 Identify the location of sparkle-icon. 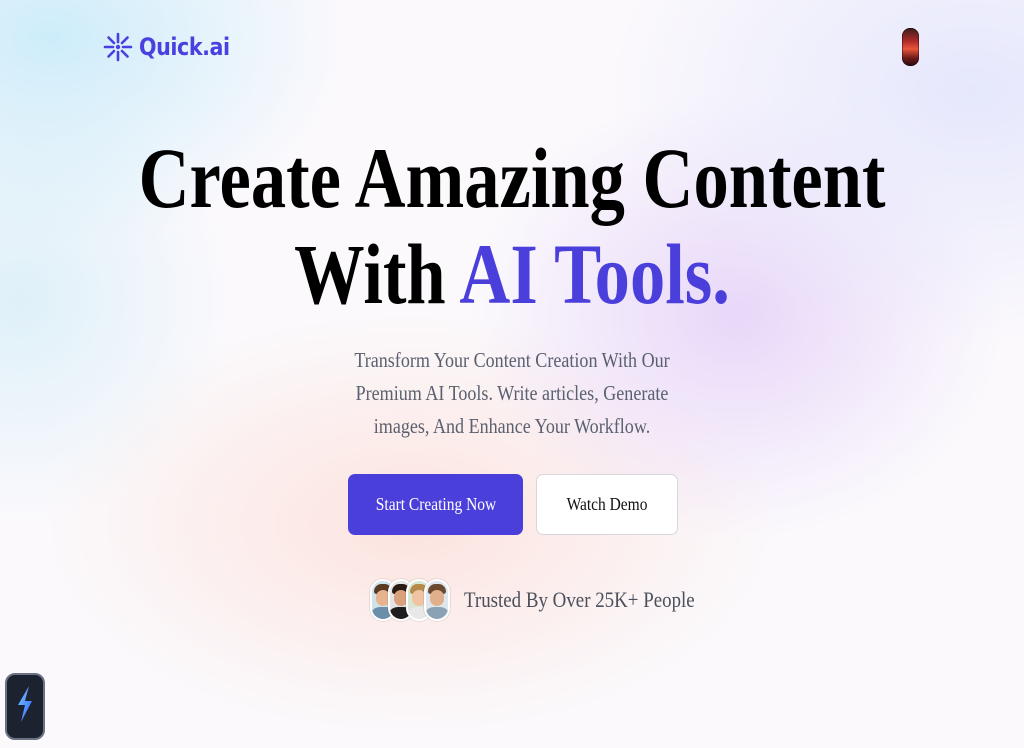
(118, 47).